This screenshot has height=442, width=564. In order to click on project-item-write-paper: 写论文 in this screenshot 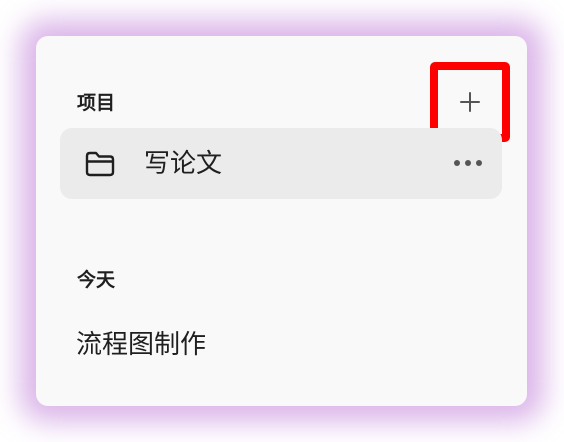, I will do `click(281, 163)`.